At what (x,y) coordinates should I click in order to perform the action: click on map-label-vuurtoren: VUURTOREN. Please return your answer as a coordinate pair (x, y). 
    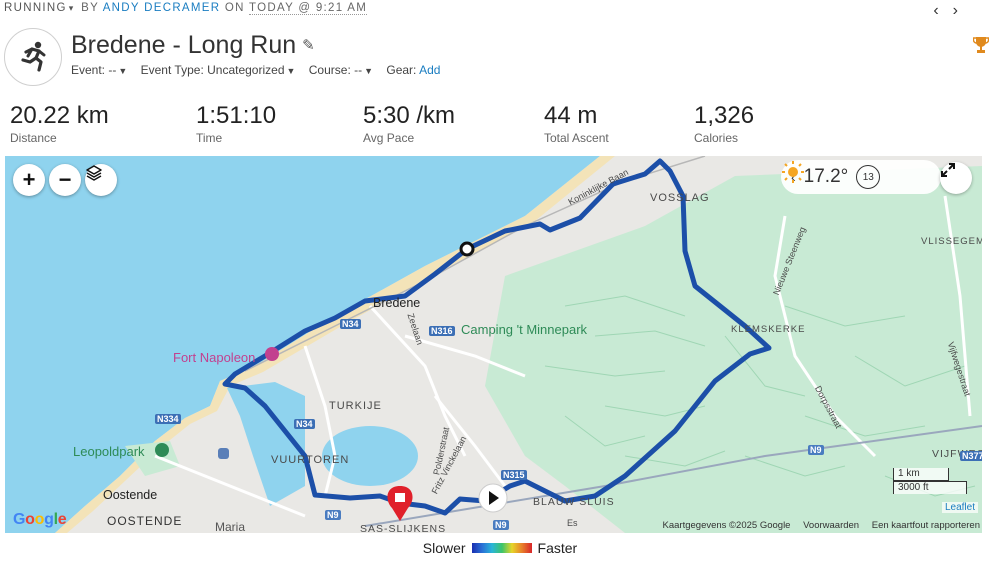
    Looking at the image, I should click on (310, 460).